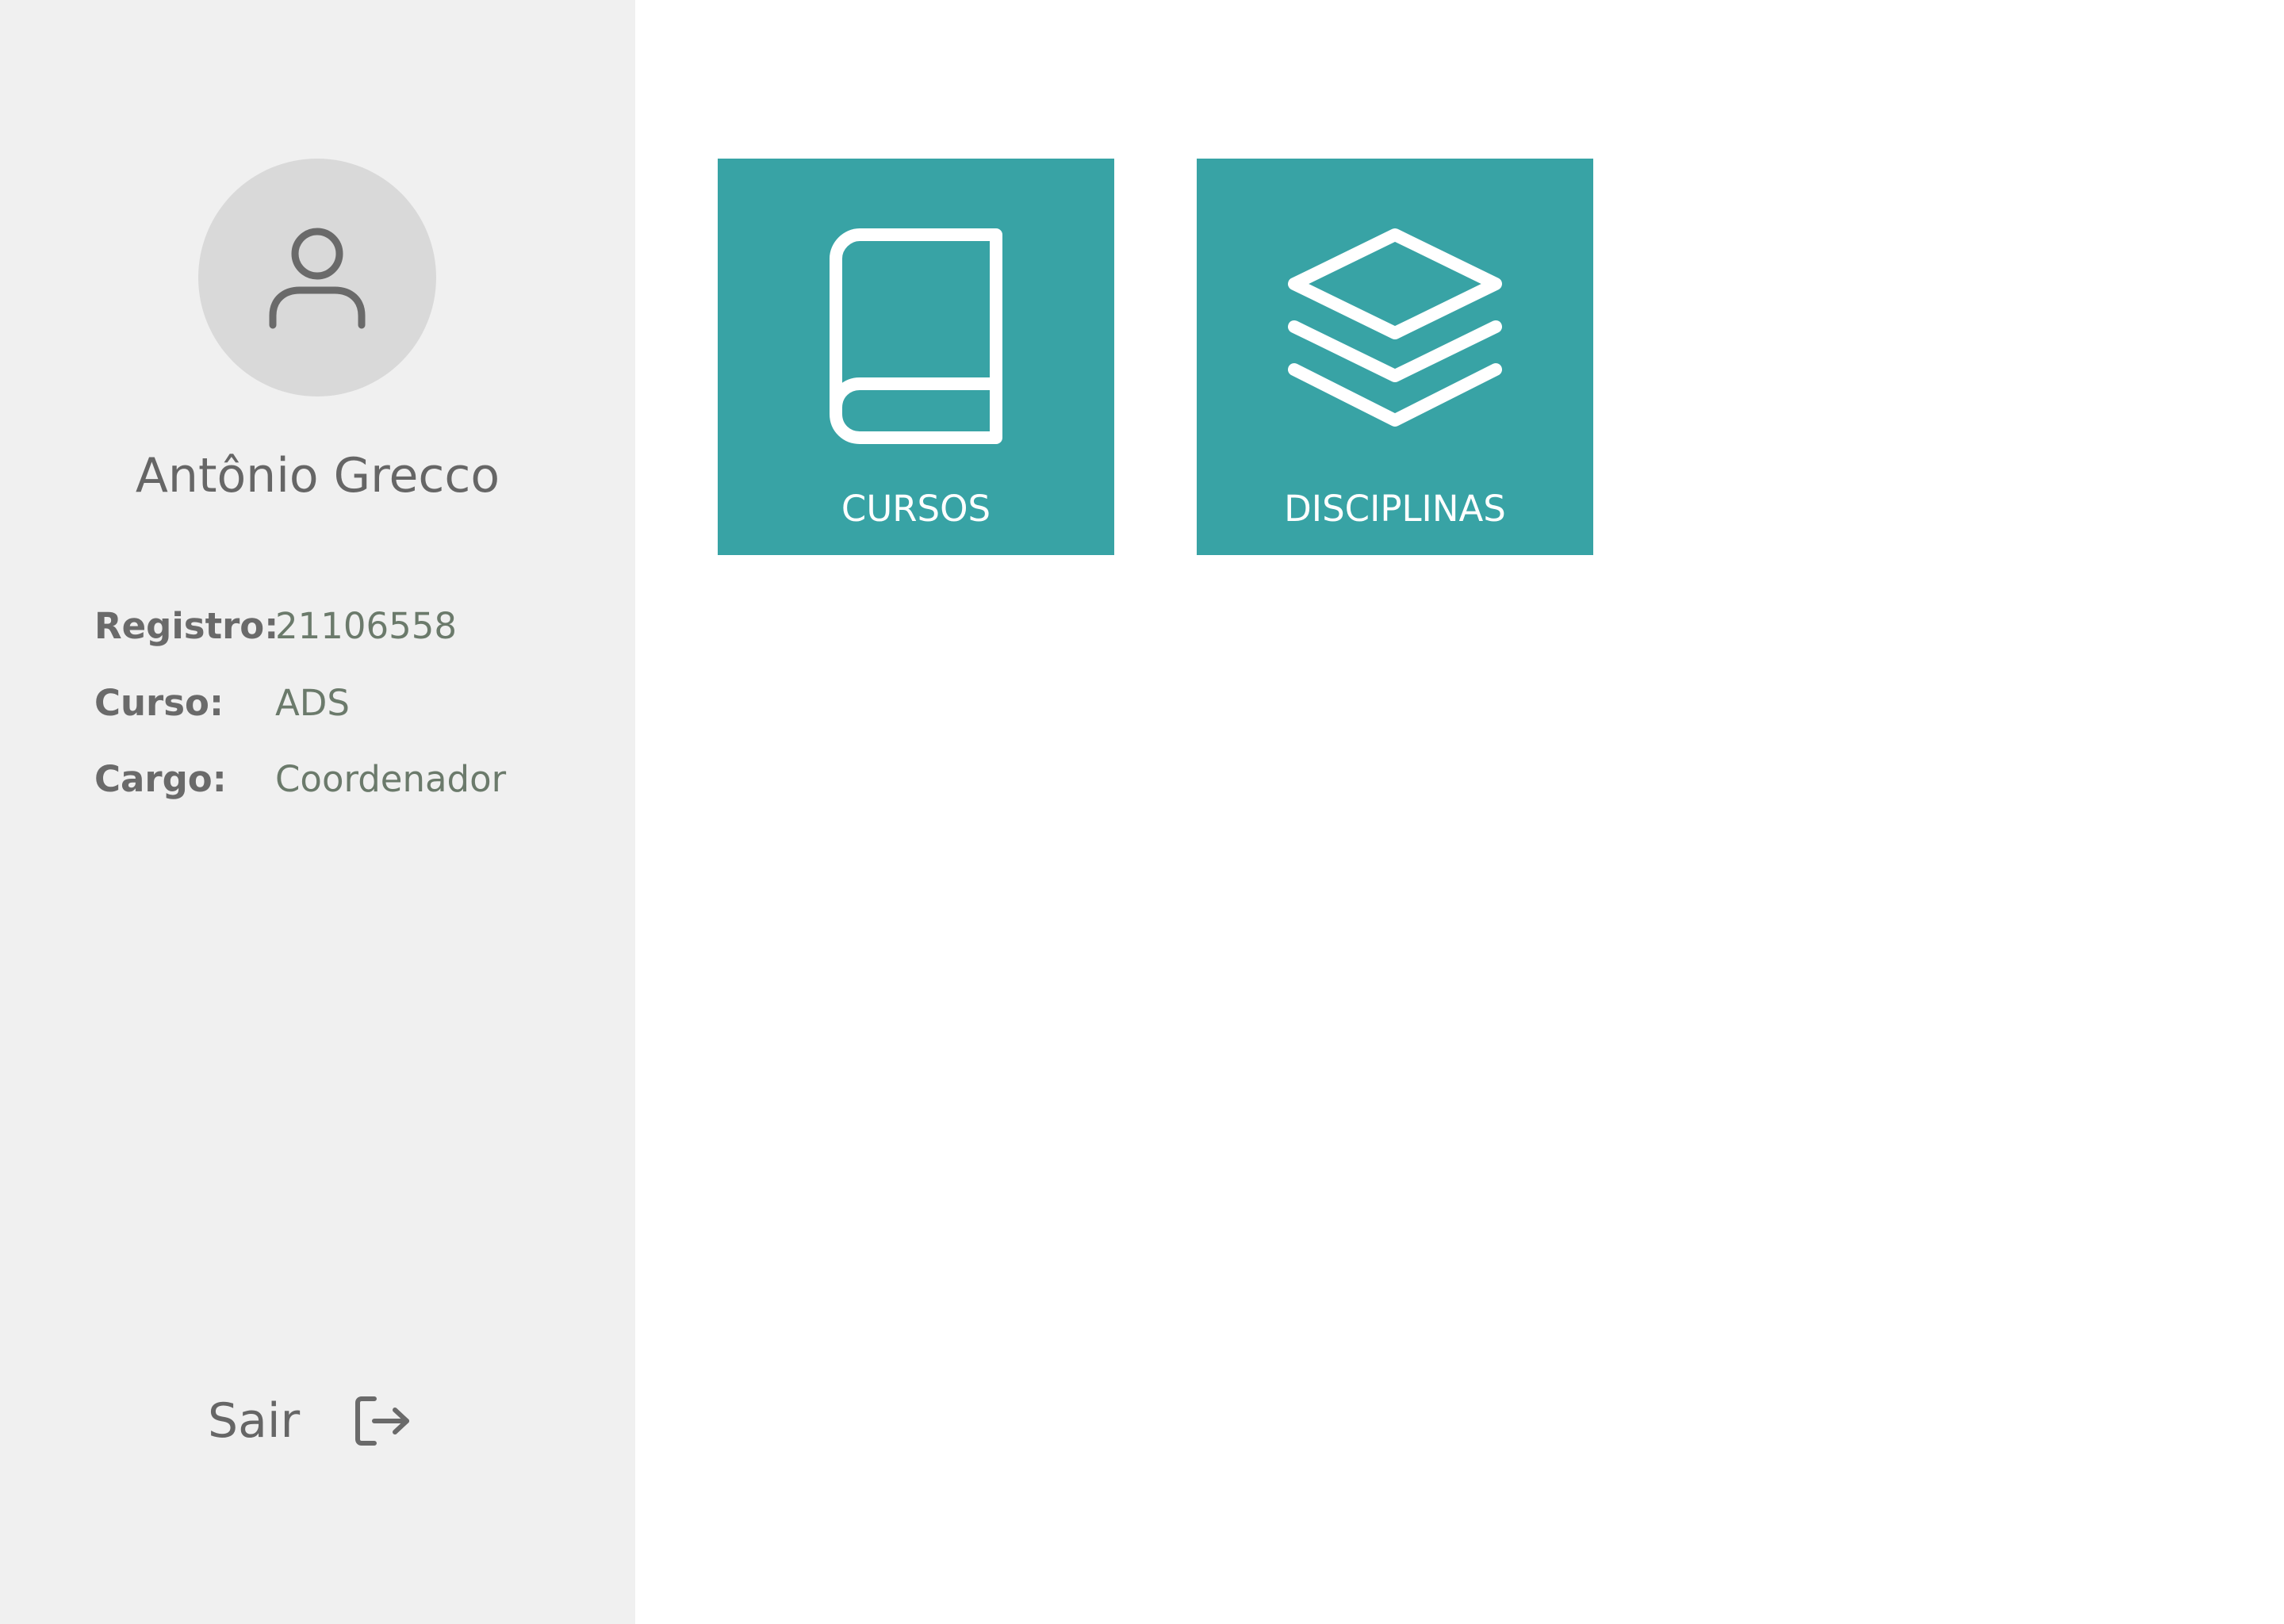 This screenshot has width=2284, height=1624. What do you see at coordinates (916, 509) in the screenshot?
I see `tile-label-cursos: CURSOS` at bounding box center [916, 509].